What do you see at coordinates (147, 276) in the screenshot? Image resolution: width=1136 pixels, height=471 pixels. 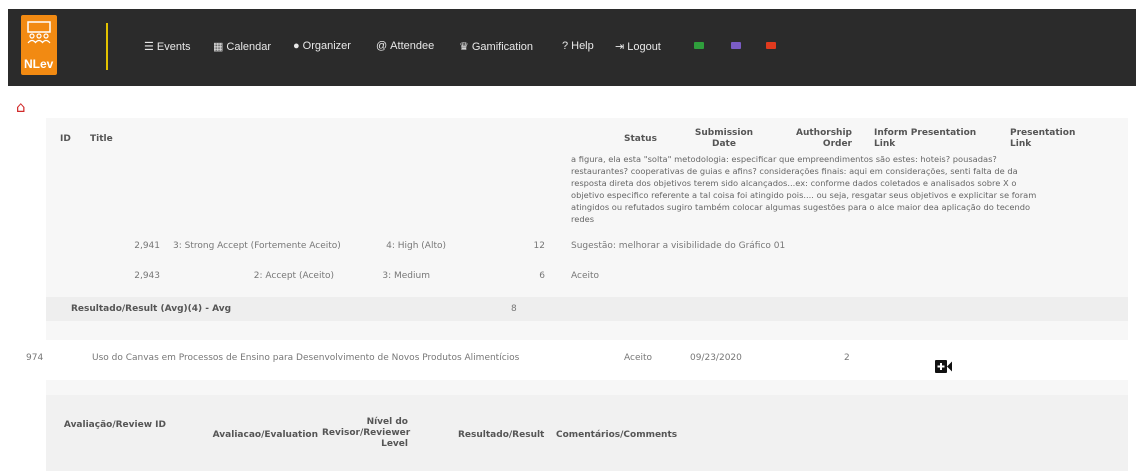 I see `review-id: 2,943` at bounding box center [147, 276].